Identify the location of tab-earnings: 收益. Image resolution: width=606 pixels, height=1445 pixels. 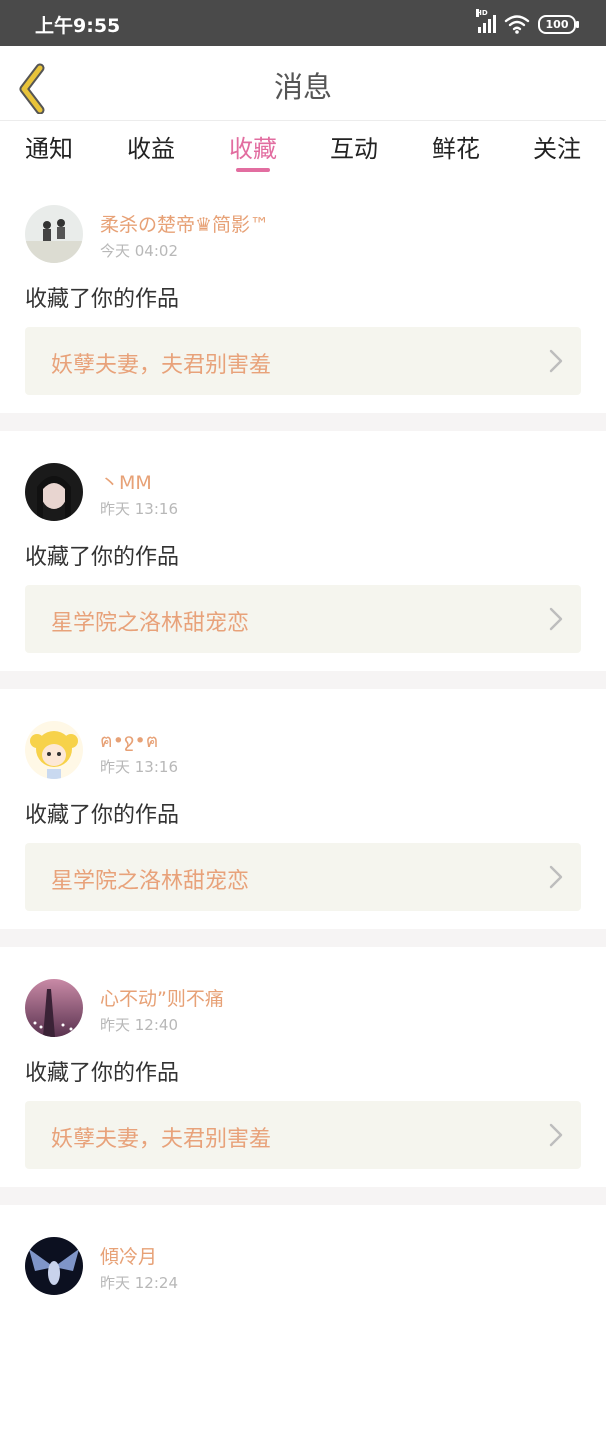
(151, 146).